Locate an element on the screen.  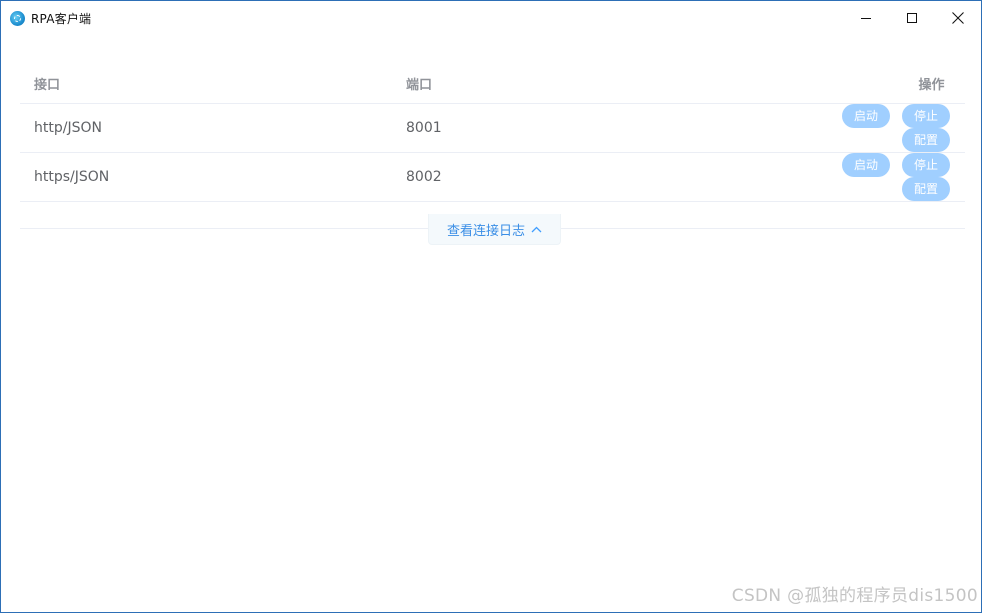
table-header-row: 接口 端口 操作 is located at coordinates (492, 83).